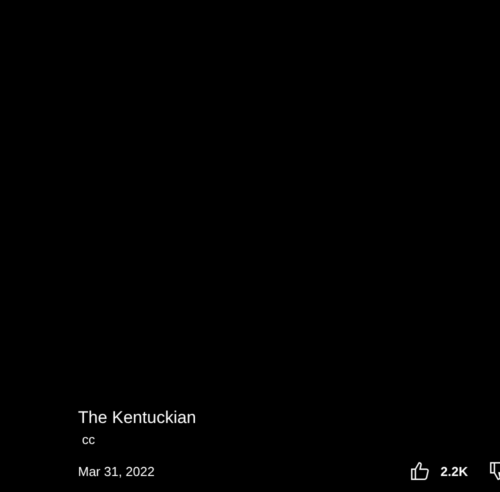  Describe the element at coordinates (116, 471) in the screenshot. I see `upload-date: Mar 31, 2022` at that location.